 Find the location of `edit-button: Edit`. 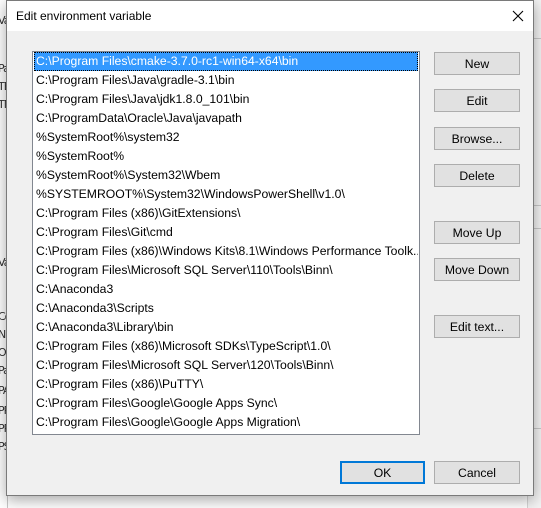

edit-button: Edit is located at coordinates (477, 100).